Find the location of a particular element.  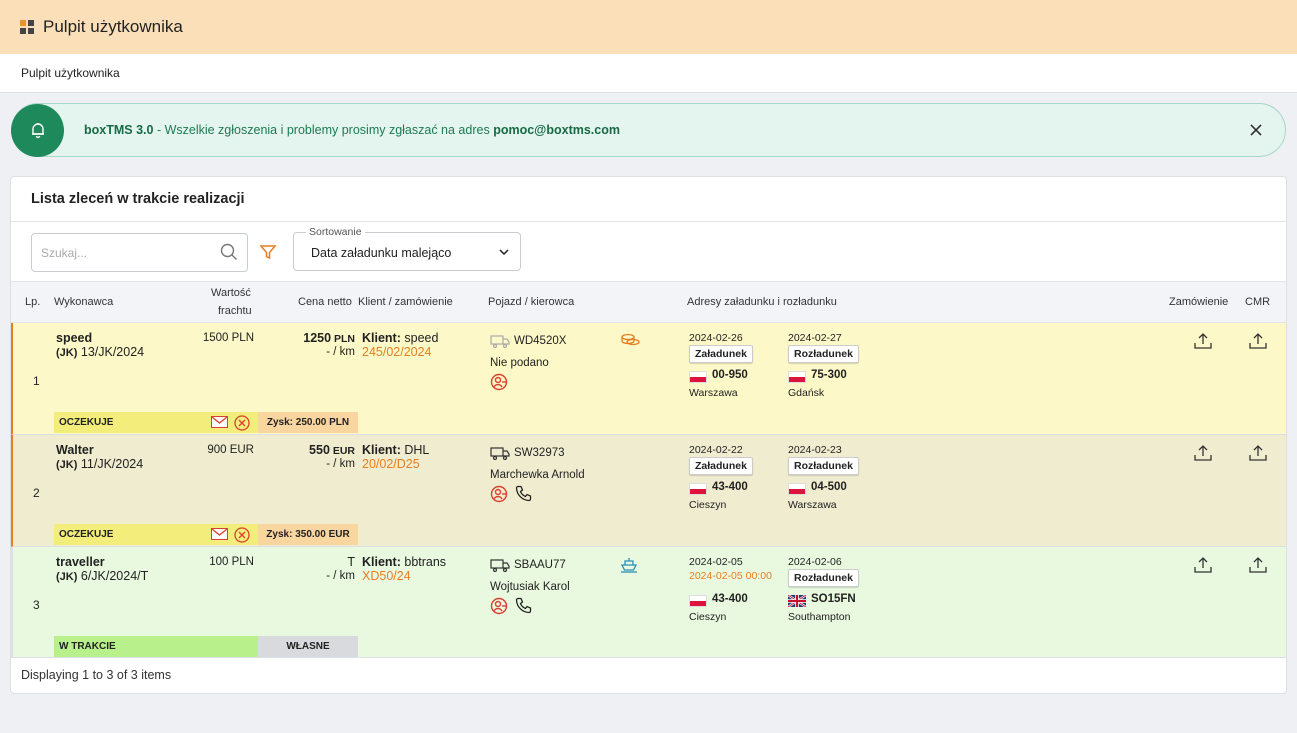

sort-value: Data załadunku malejąco is located at coordinates (381, 253).